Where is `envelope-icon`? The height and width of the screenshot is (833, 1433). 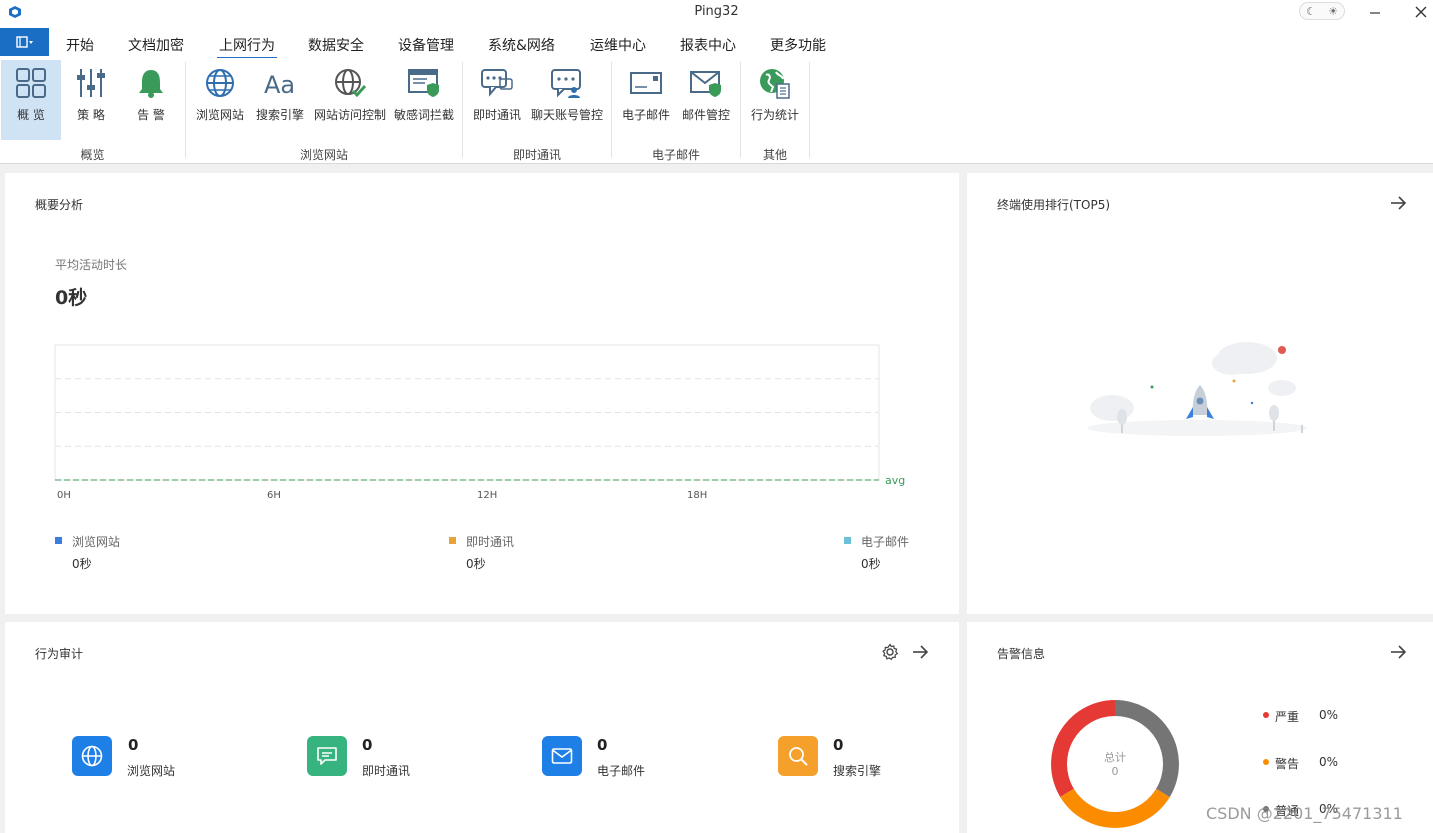 envelope-icon is located at coordinates (646, 83).